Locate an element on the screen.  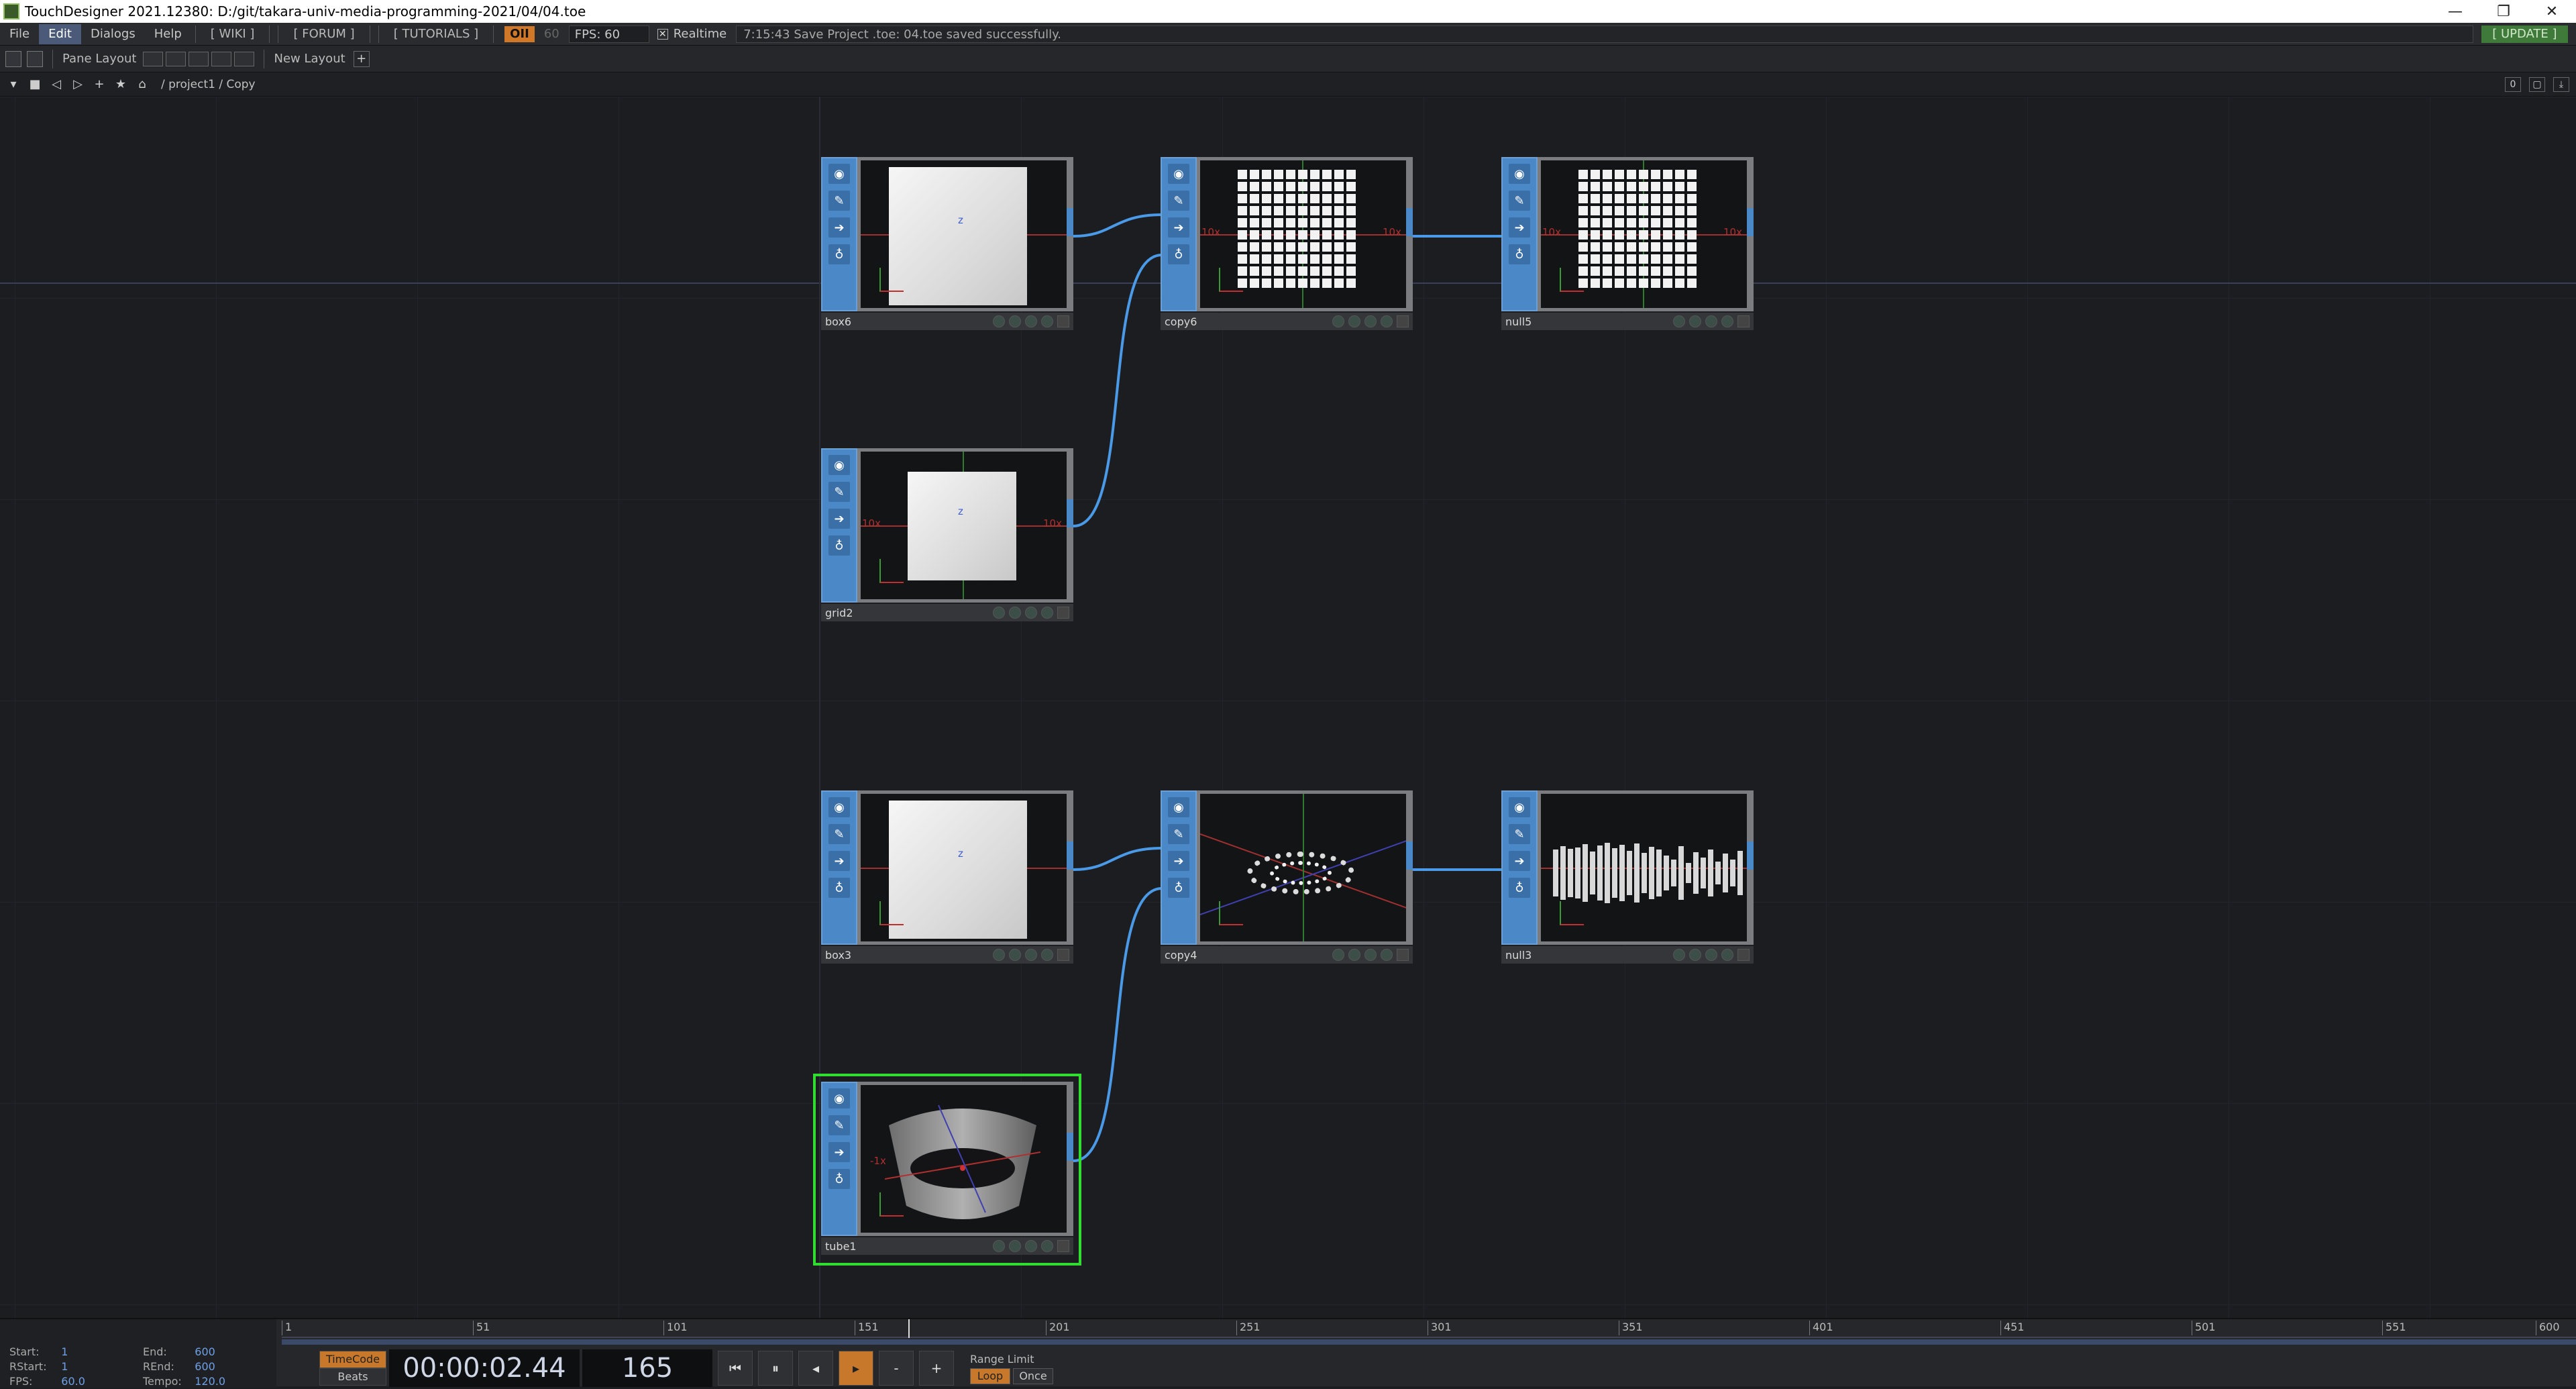
once-button: Once is located at coordinates (1033, 1376).